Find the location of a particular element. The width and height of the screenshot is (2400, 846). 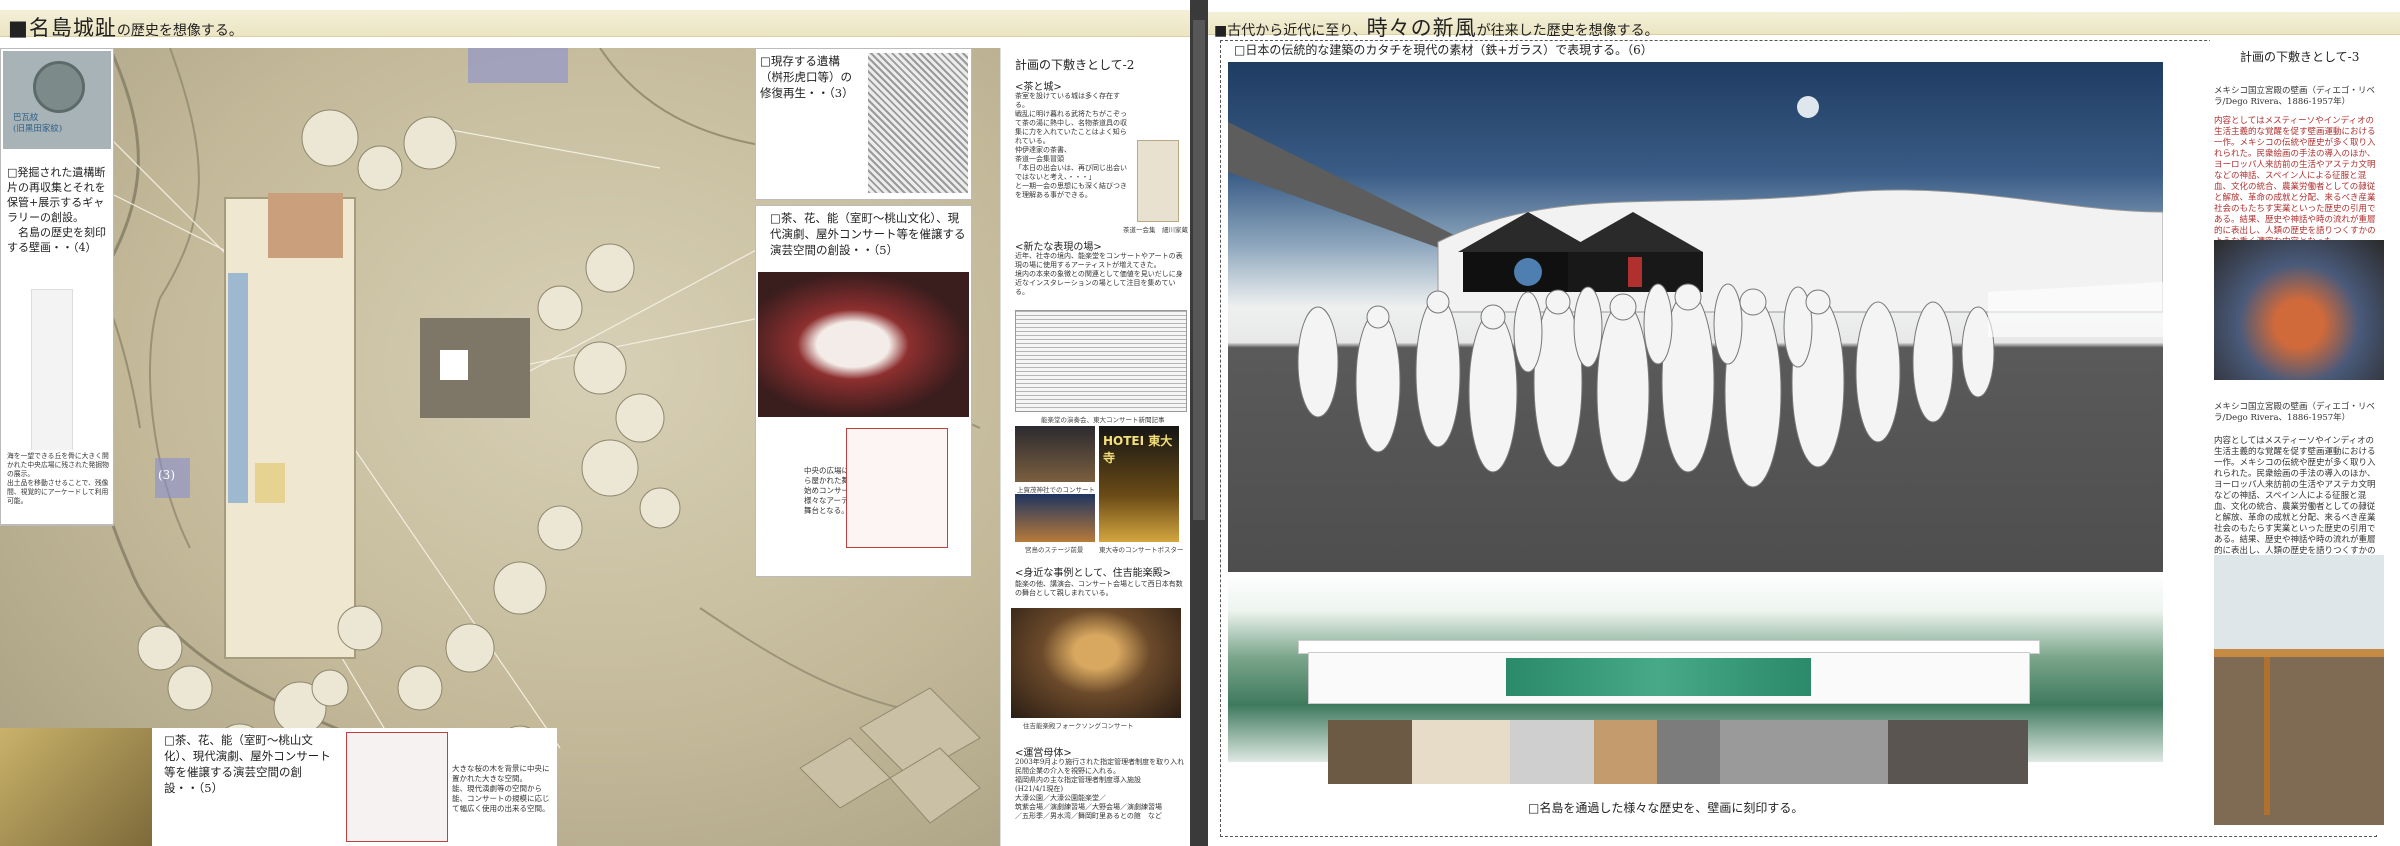

historic-painting-photo is located at coordinates (76, 787).